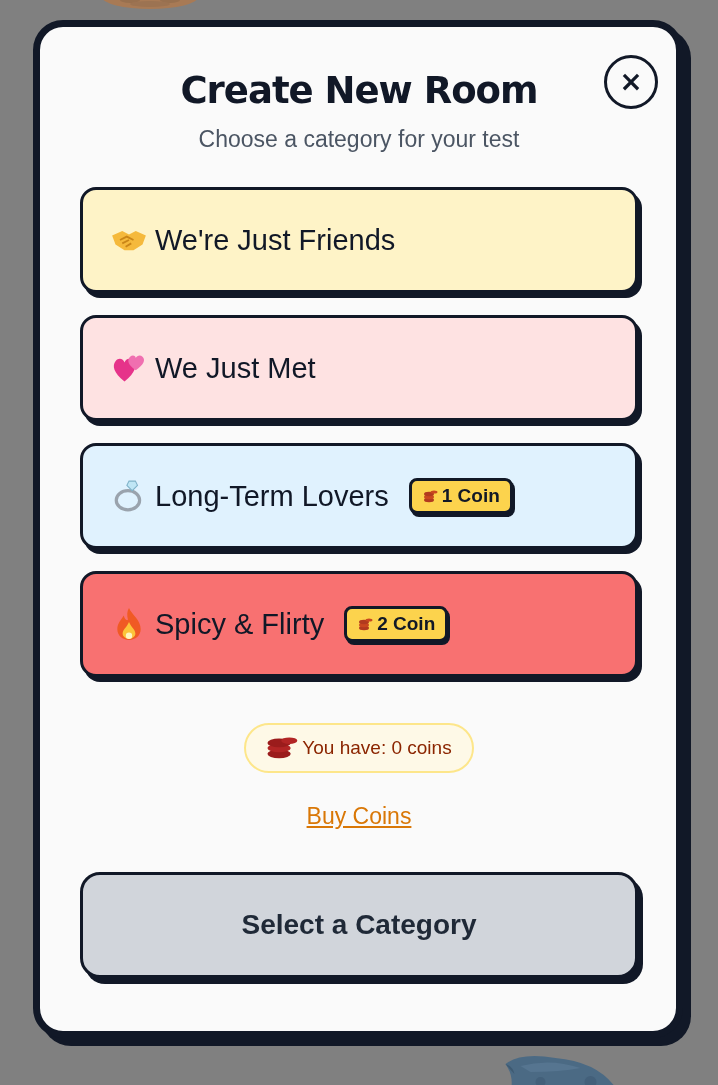 Image resolution: width=718 pixels, height=1085 pixels. I want to click on price-text: 1 Coin, so click(470, 496).